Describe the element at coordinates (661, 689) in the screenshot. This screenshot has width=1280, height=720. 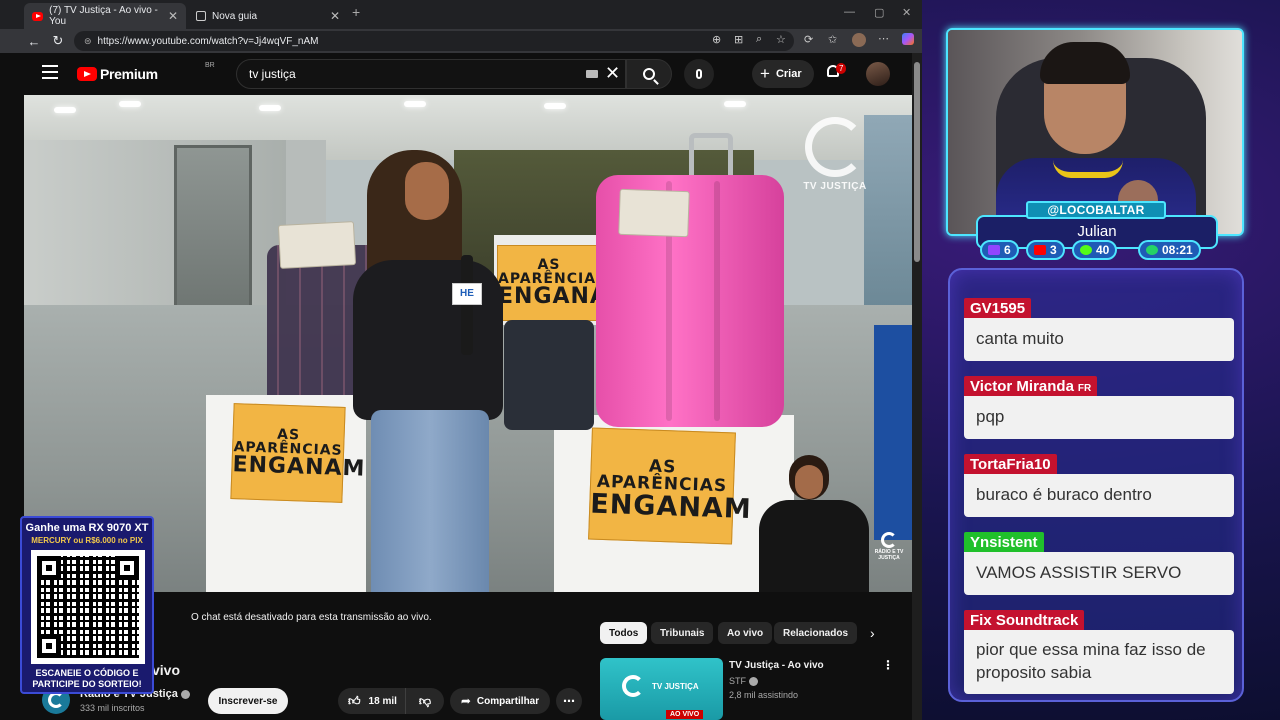
I see `recommendation-thumbnail: TV JUSTIÇA AO VIVO` at that location.